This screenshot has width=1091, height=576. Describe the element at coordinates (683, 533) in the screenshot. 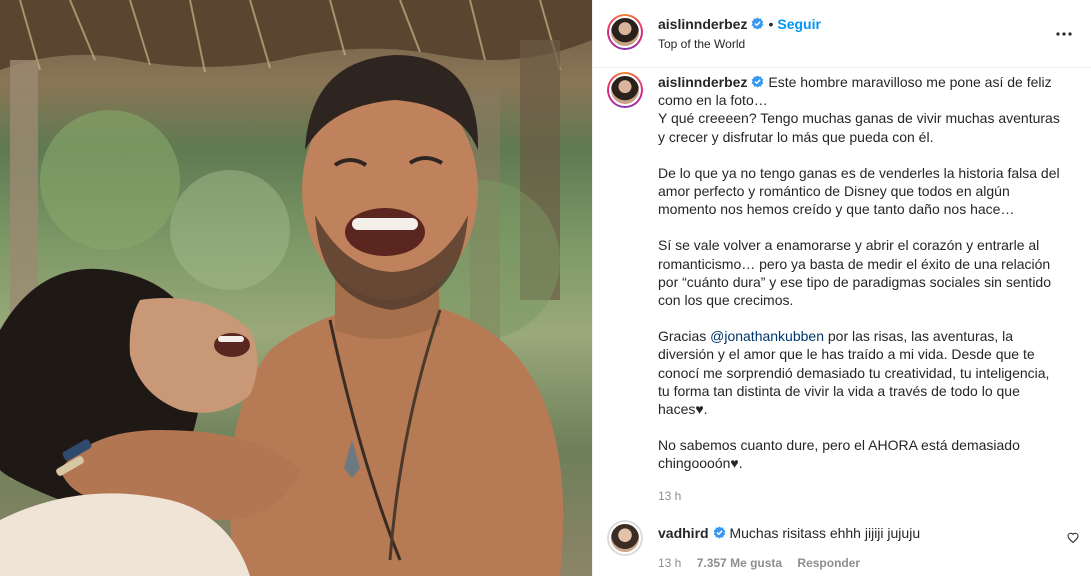

I see `comment-username: vadhird` at that location.